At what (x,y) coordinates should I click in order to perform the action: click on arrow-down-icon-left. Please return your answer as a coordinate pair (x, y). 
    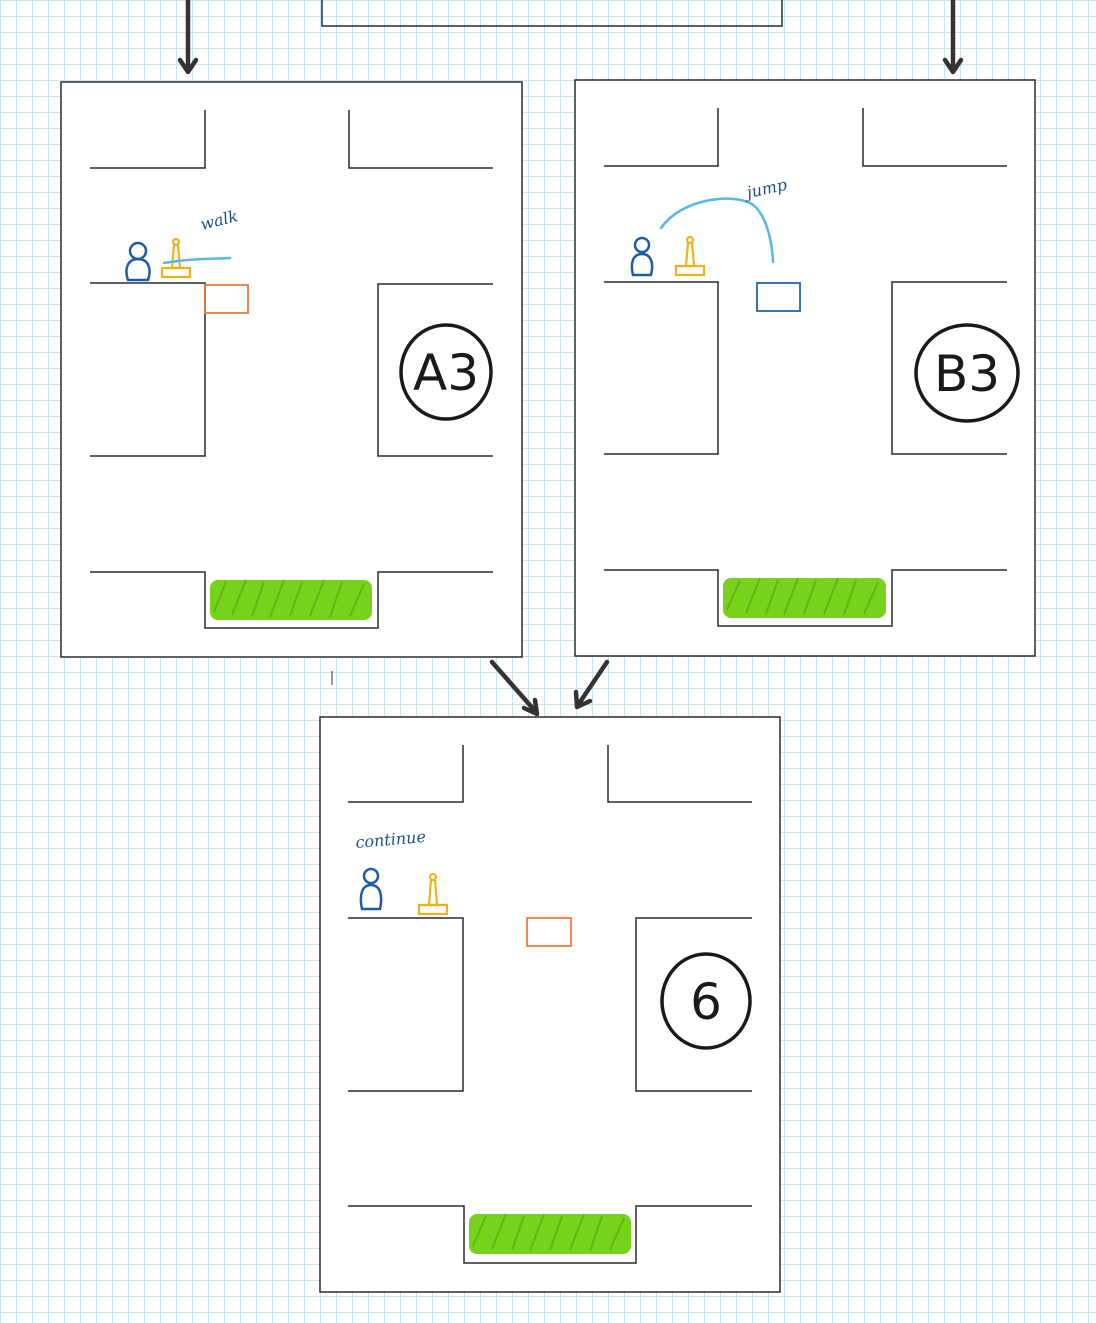
    Looking at the image, I should click on (188, 37).